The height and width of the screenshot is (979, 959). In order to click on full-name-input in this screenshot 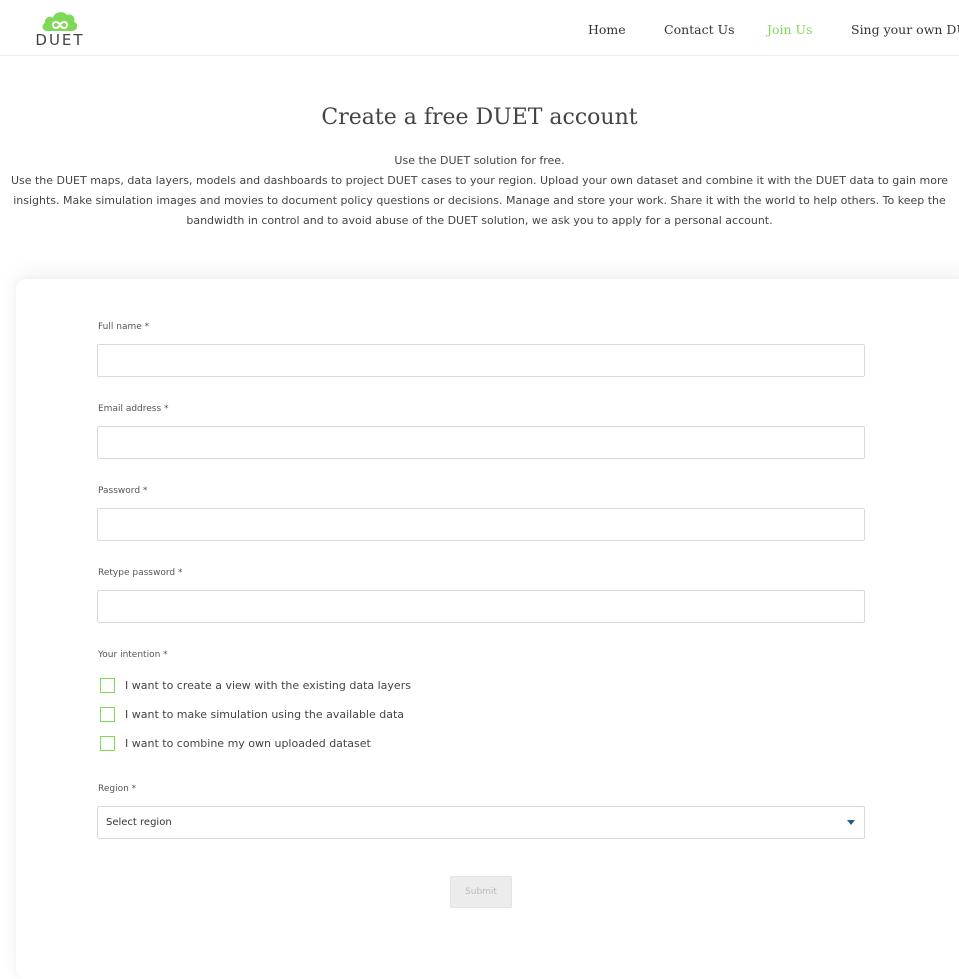, I will do `click(481, 360)`.